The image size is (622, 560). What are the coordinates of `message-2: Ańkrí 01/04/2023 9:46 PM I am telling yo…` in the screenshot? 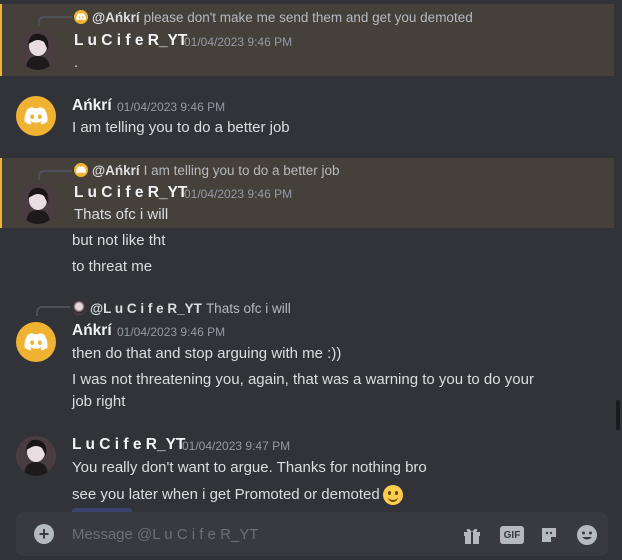 It's located at (306, 119).